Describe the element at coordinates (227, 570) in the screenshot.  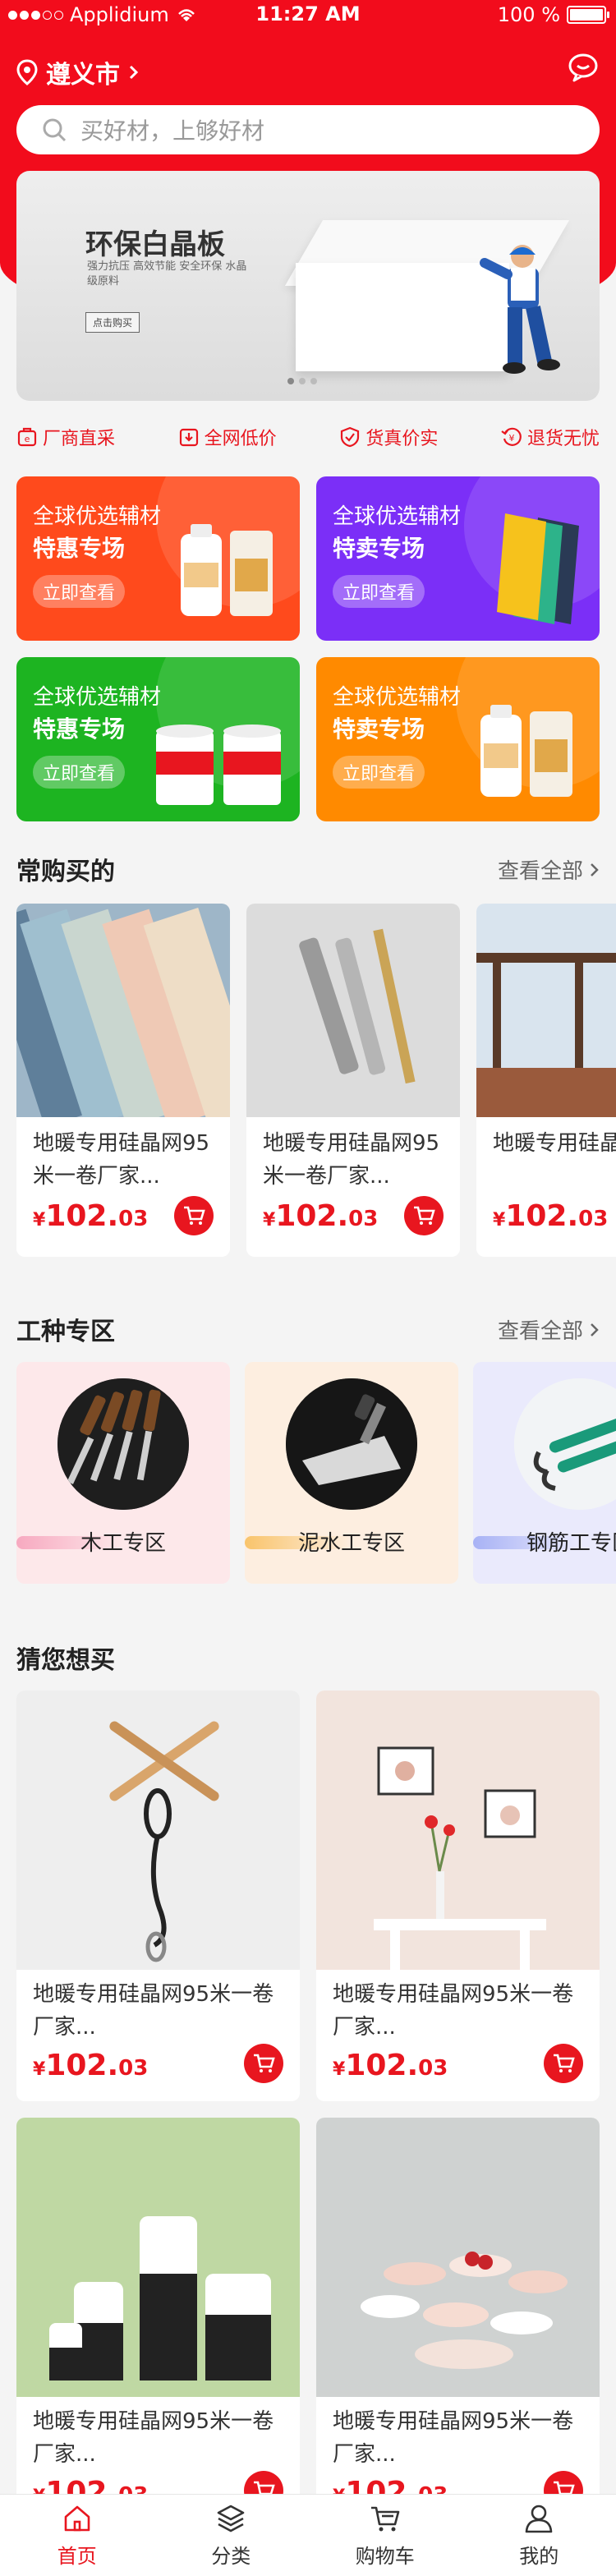
I see `product-bottle-image` at that location.